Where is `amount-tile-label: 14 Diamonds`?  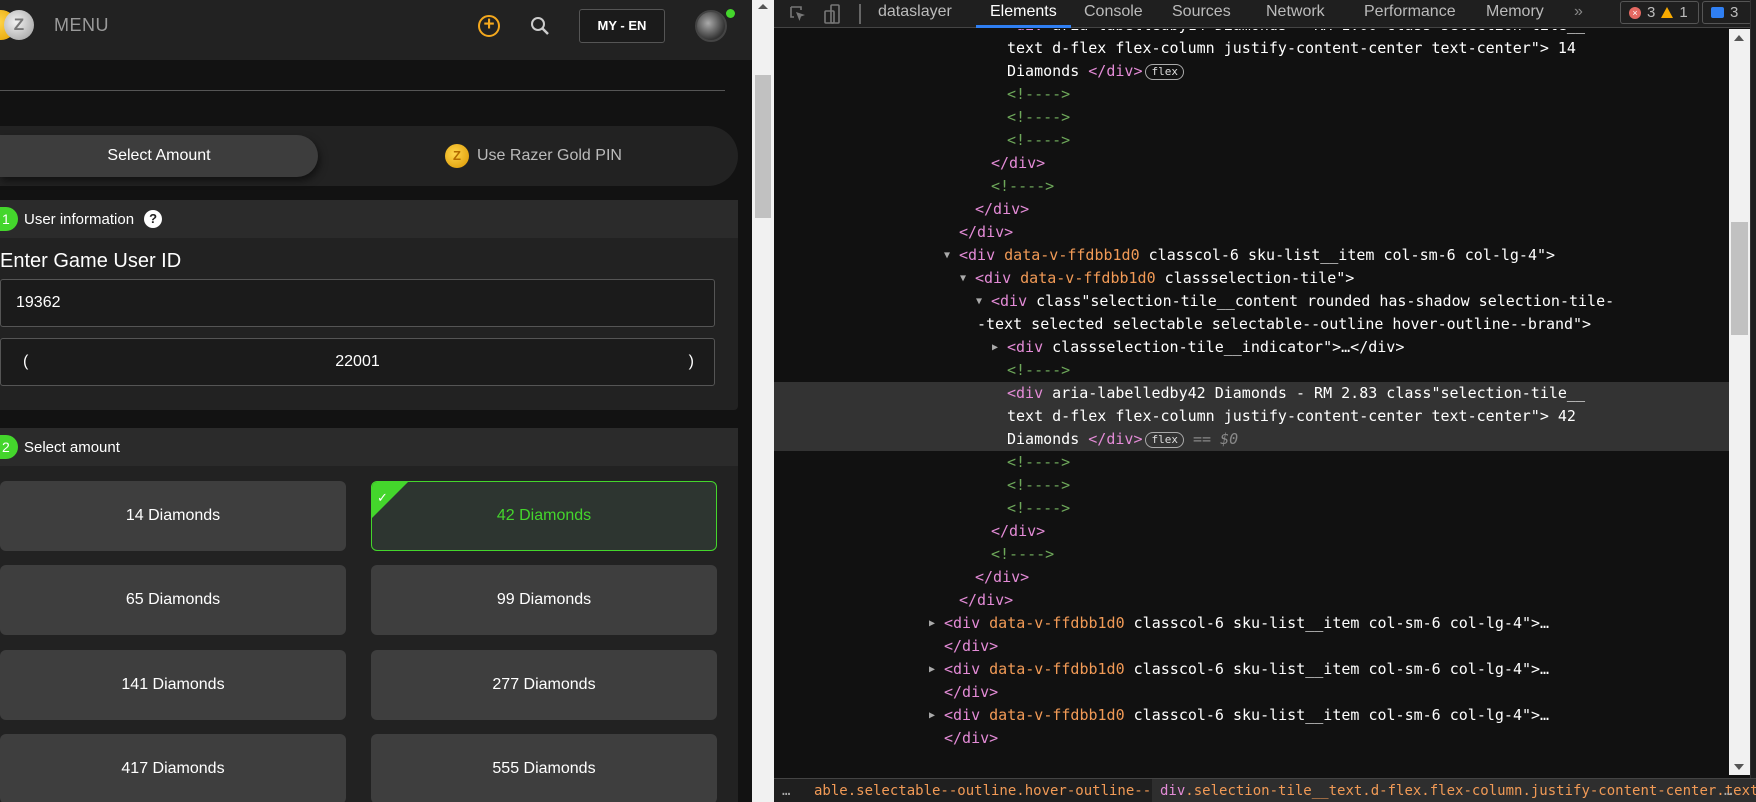 amount-tile-label: 14 Diamonds is located at coordinates (173, 515).